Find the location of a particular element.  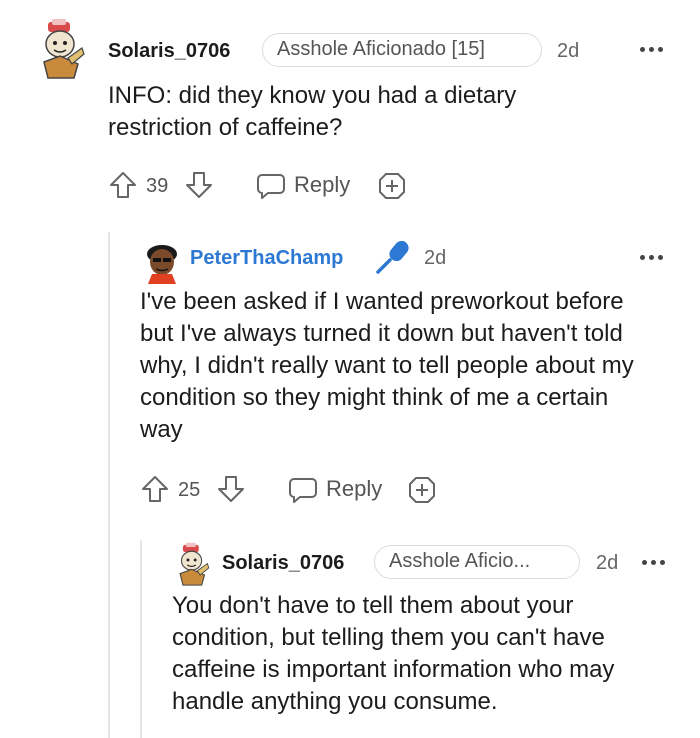

comment-actions: 25 Reply is located at coordinates (300, 489).